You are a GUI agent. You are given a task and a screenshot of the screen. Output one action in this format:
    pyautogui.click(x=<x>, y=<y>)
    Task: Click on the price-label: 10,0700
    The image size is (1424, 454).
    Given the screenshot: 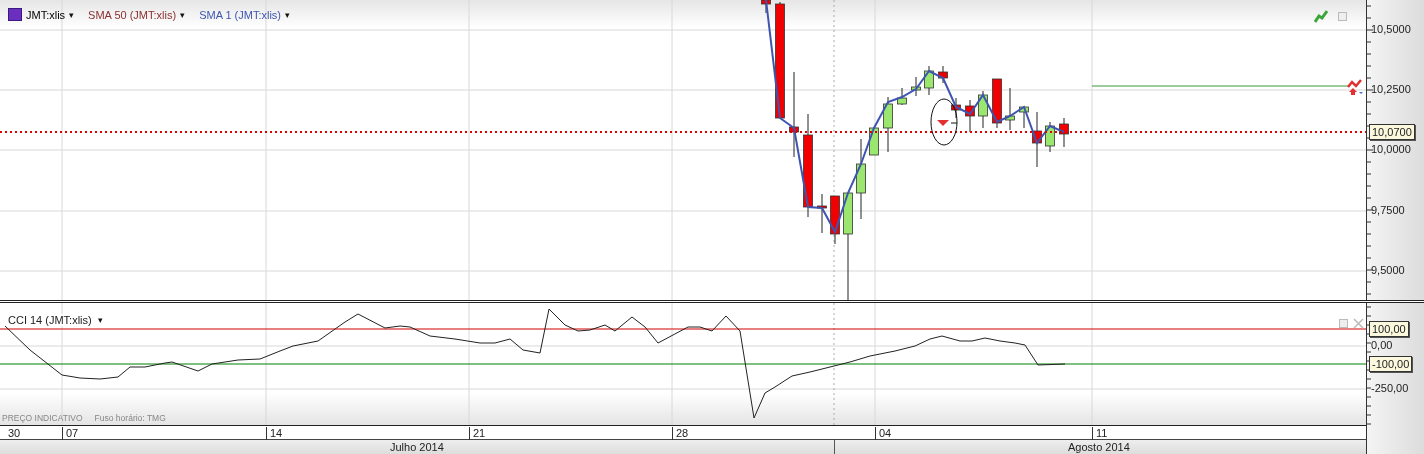 What is the action you would take?
    pyautogui.click(x=1392, y=132)
    